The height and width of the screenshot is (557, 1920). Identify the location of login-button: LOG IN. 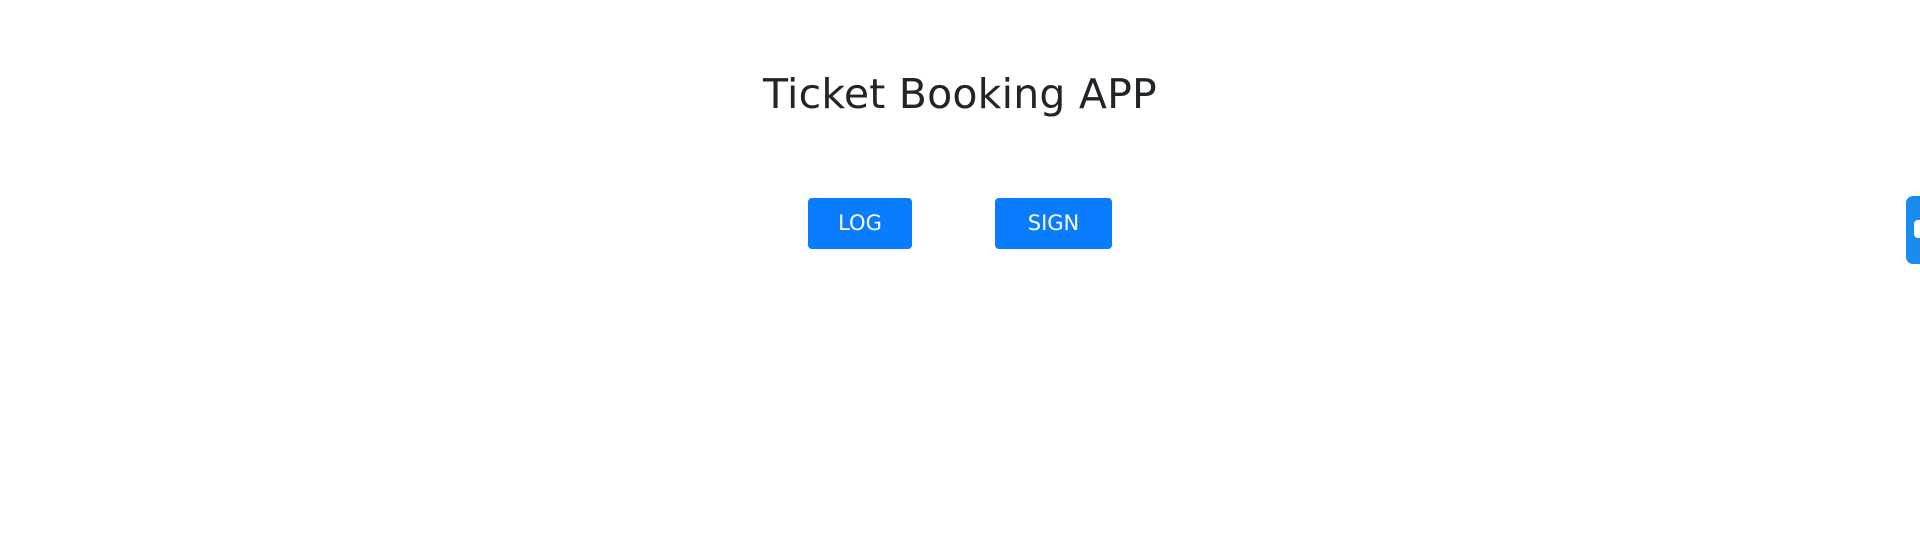
(860, 242).